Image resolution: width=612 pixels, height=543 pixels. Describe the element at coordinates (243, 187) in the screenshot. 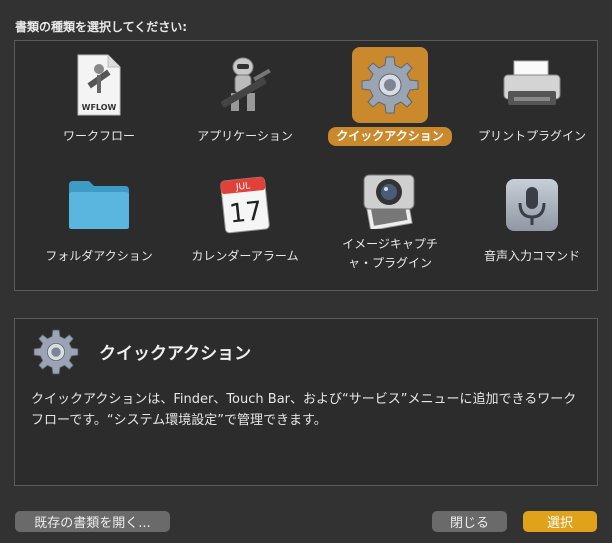

I see `svg-text: JUL` at that location.